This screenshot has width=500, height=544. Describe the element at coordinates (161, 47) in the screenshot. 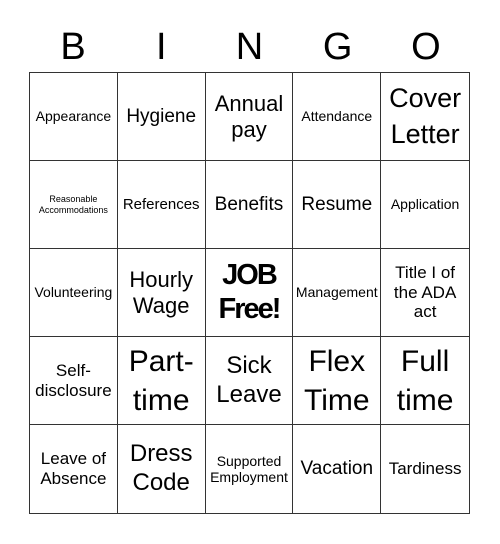

I see `header-letter-i: I` at that location.